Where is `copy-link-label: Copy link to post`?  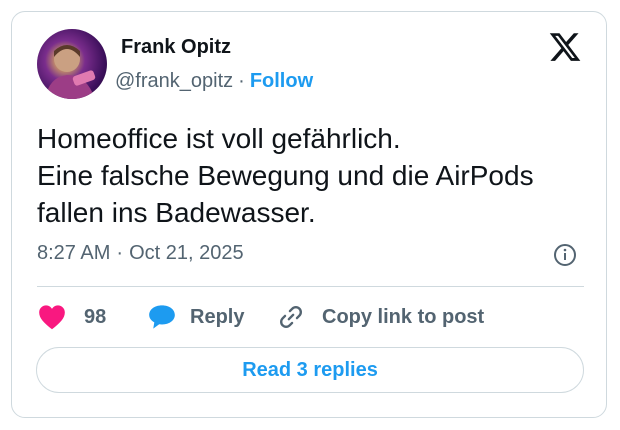 copy-link-label: Copy link to post is located at coordinates (403, 316).